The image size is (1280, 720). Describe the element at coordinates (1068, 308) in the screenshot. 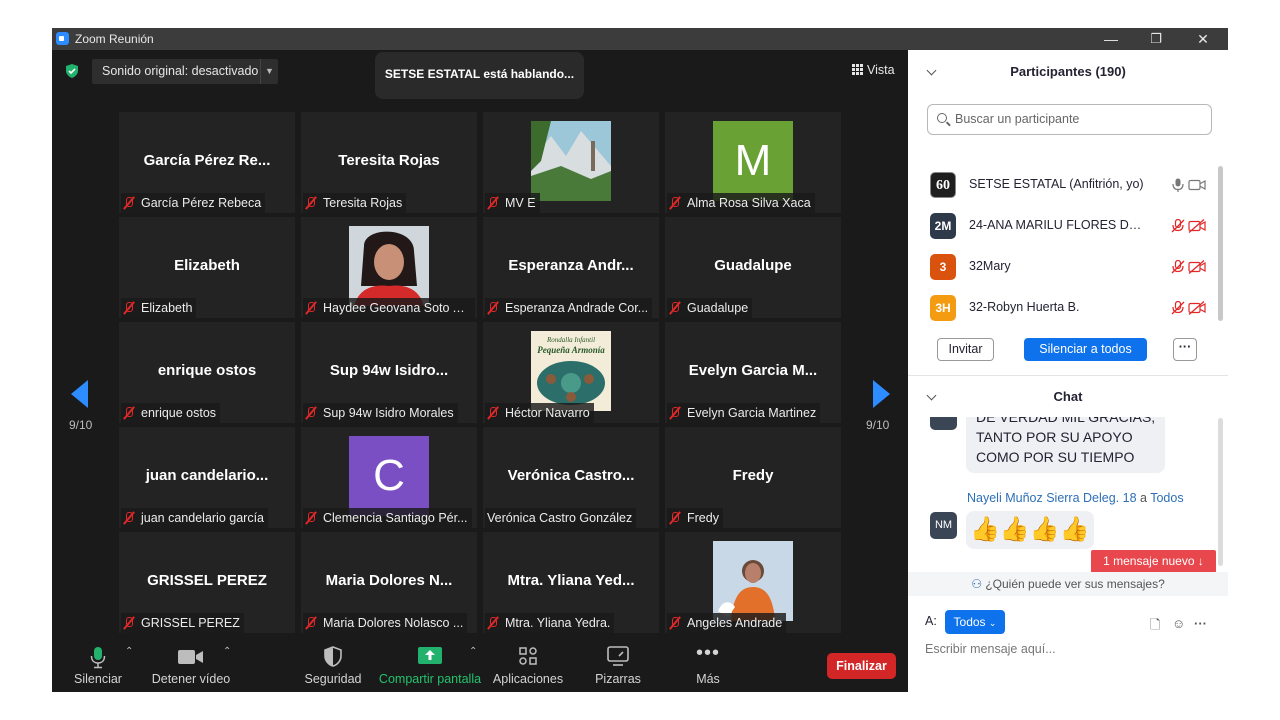

I see `participant-row: 3H 32-Robyn Huerta B.` at that location.